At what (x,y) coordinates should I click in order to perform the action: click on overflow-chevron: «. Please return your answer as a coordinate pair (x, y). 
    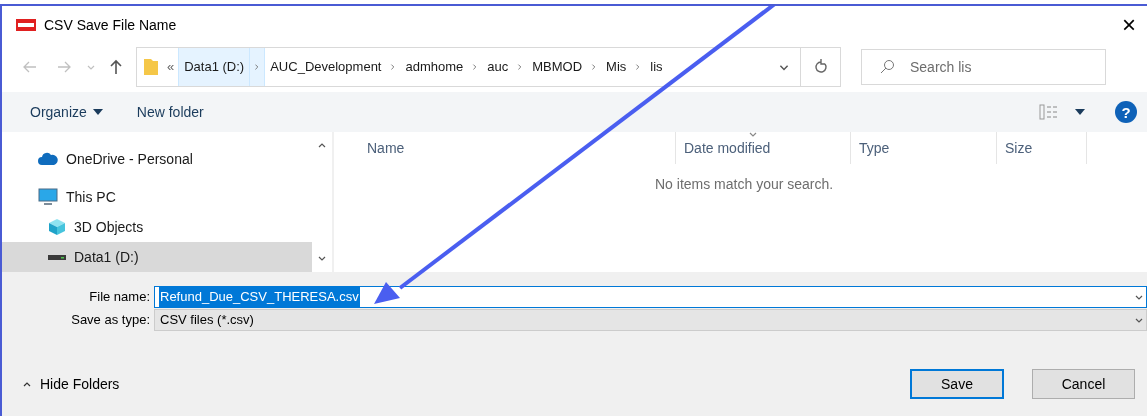
    Looking at the image, I should click on (171, 67).